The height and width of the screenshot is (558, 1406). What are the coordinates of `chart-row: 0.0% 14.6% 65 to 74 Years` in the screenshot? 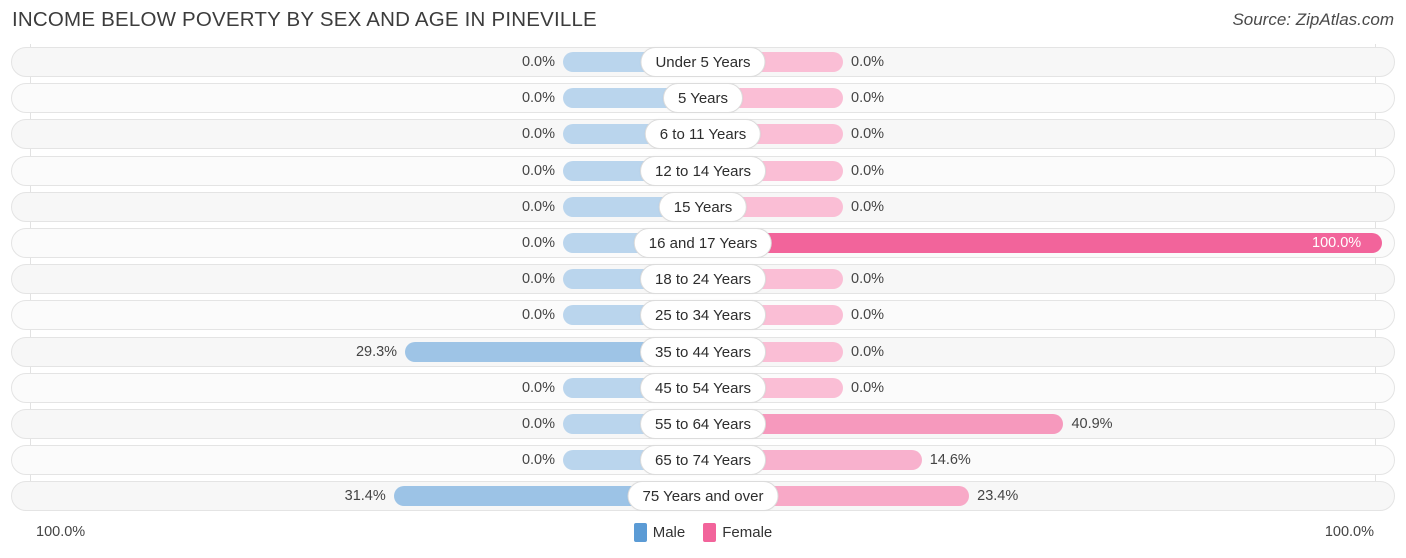 It's located at (703, 460).